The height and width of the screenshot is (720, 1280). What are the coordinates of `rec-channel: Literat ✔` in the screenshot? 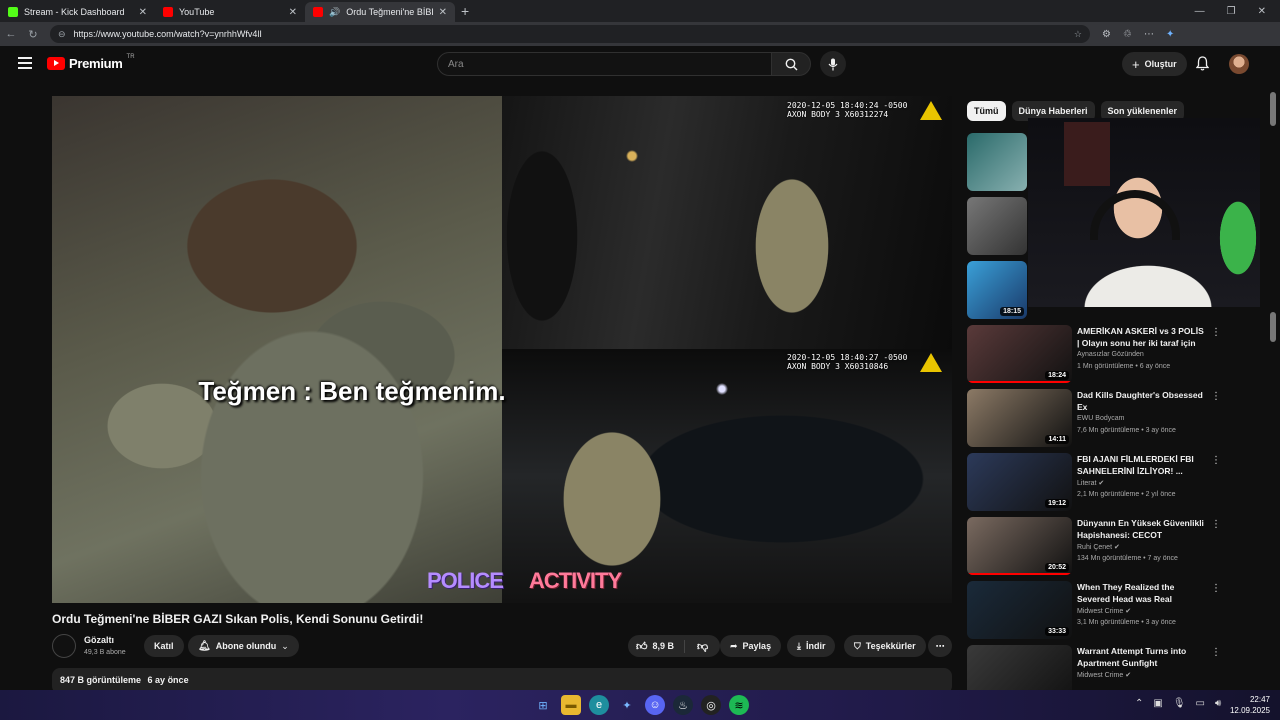 It's located at (1090, 483).